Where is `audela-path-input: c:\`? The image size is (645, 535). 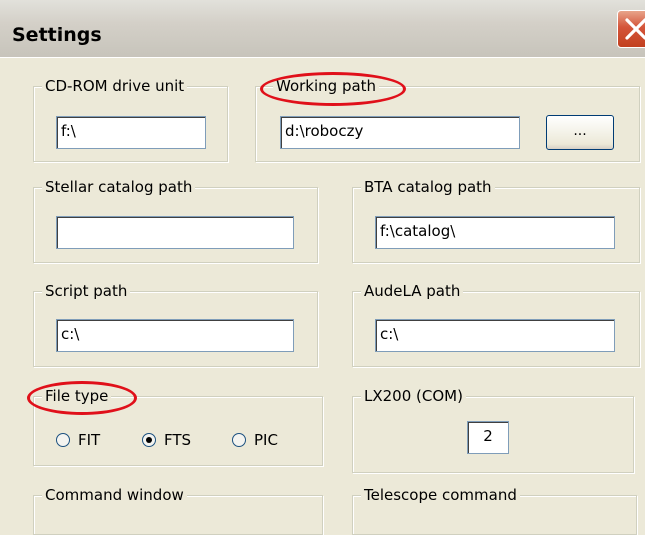 audela-path-input: c:\ is located at coordinates (495, 335).